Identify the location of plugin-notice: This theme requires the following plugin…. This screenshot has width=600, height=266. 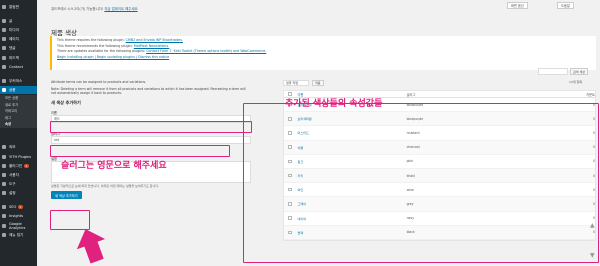
(323, 53).